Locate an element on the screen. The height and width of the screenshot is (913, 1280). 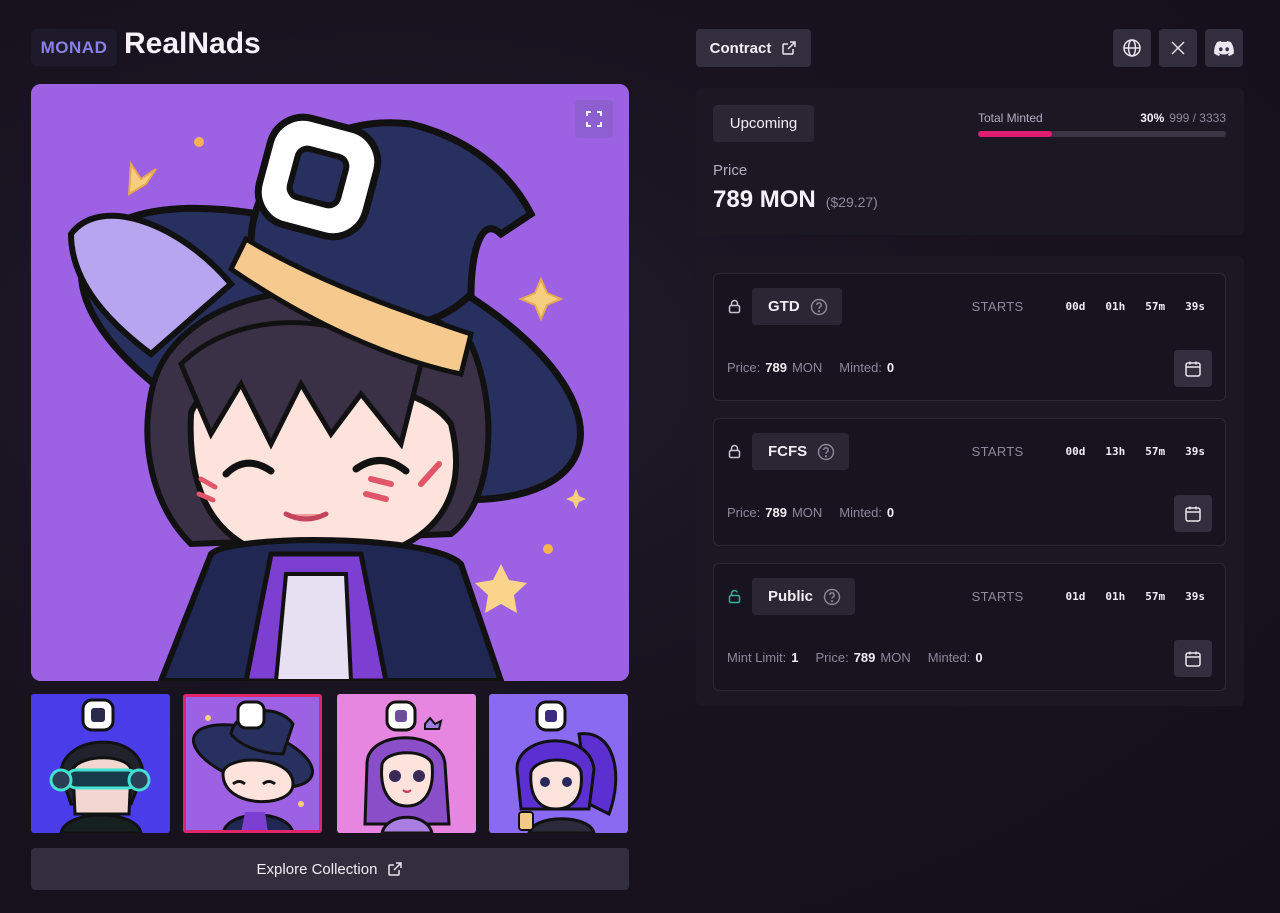
countdown-days: 01d is located at coordinates (1075, 596).